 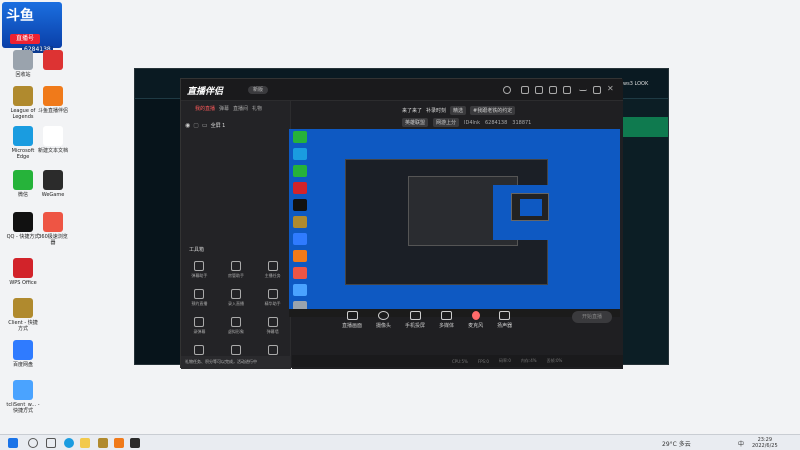 I want to click on desktop-icon-douyu-live: 斗鱼直播伴侣, so click(x=53, y=100).